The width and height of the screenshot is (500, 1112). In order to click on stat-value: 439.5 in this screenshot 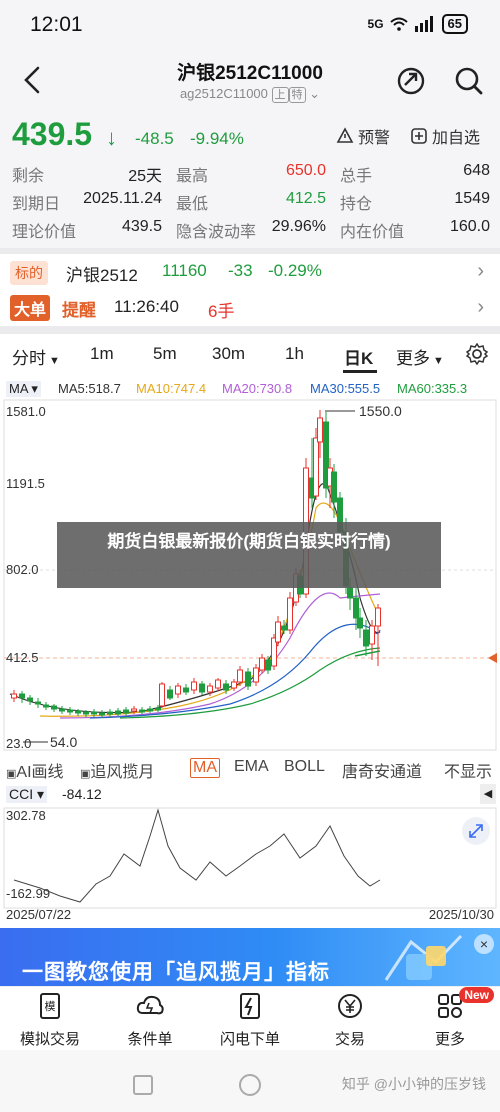, I will do `click(141, 226)`.